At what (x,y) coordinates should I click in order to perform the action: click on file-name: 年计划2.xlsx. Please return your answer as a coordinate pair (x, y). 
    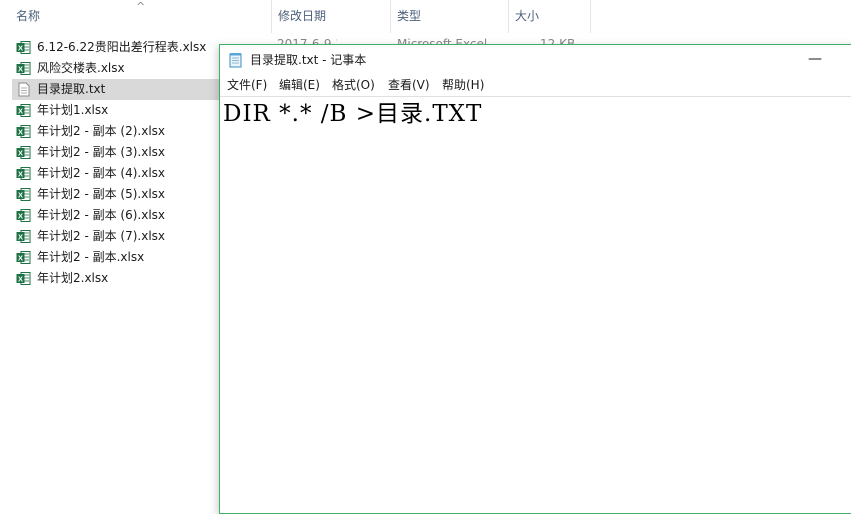
    Looking at the image, I should click on (73, 278).